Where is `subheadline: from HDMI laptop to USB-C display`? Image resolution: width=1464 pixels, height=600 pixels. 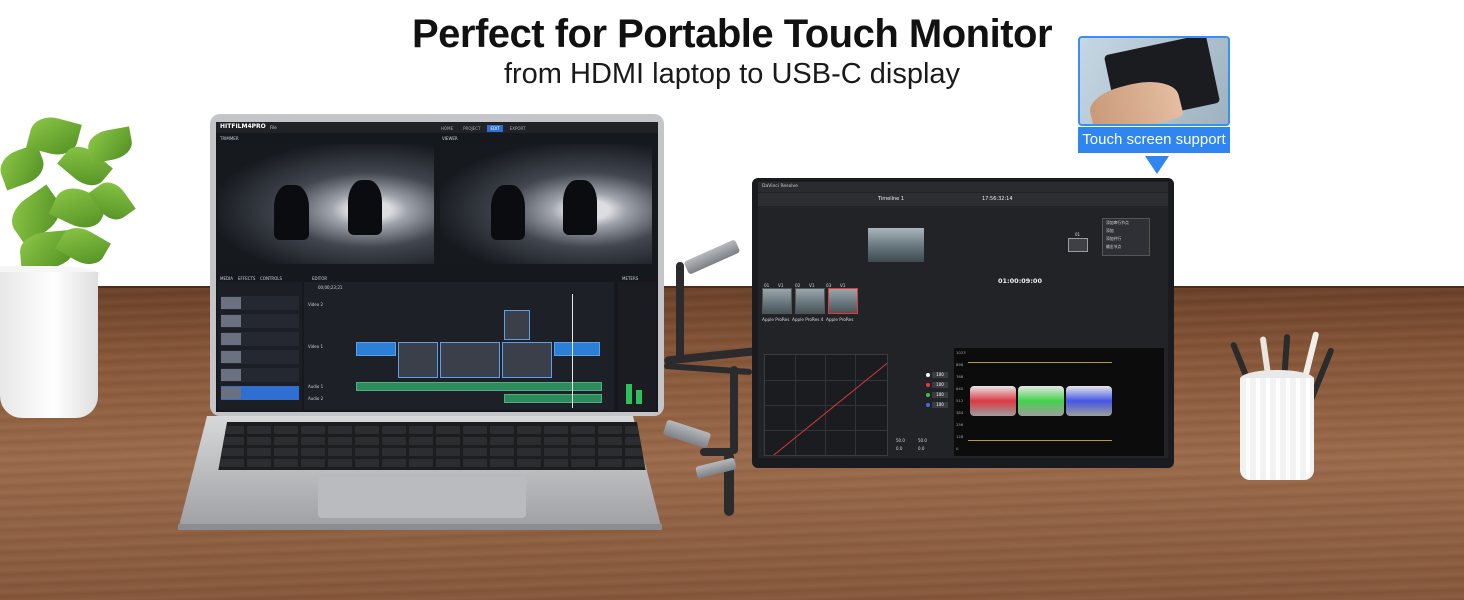
subheadline: from HDMI laptop to USB-C display is located at coordinates (732, 74).